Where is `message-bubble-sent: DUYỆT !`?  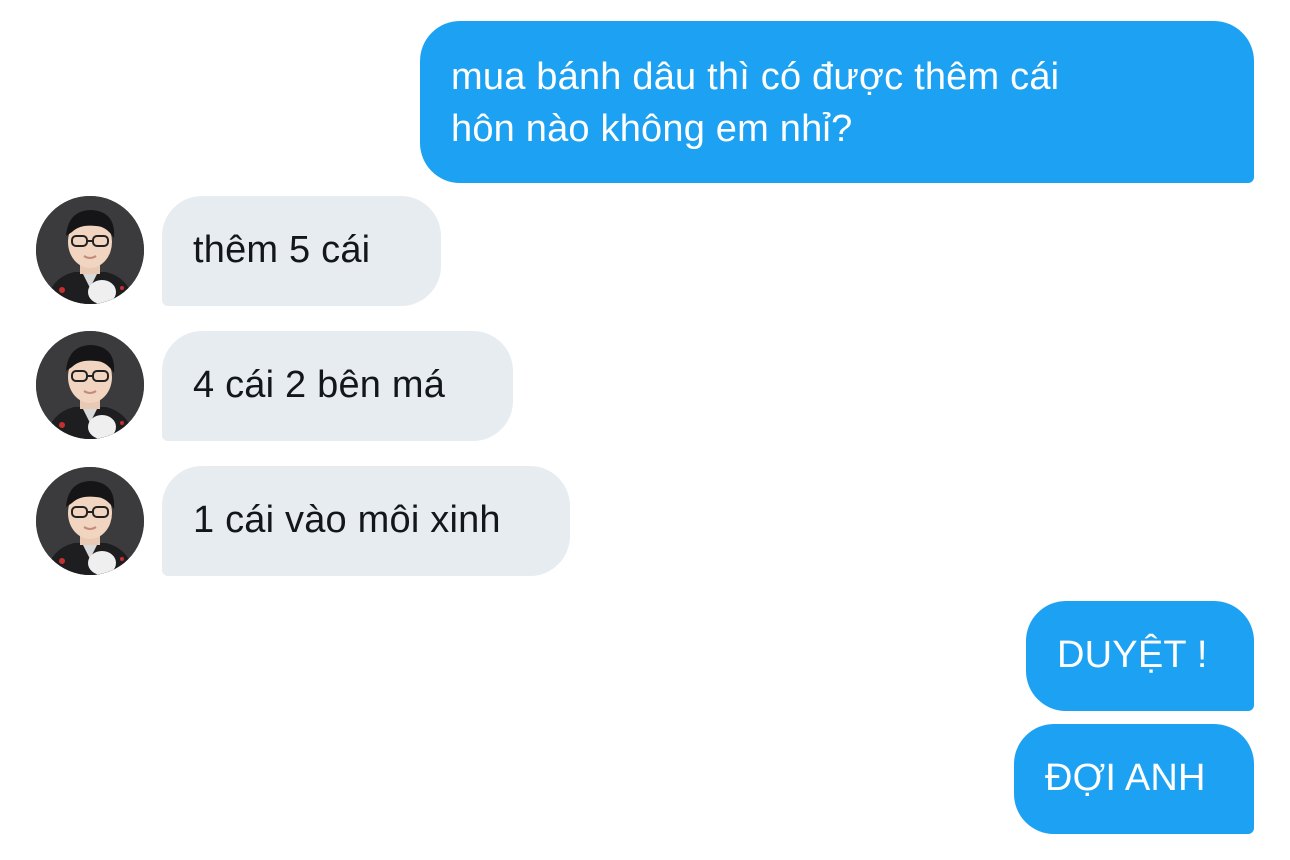
message-bubble-sent: DUYỆT ! is located at coordinates (1140, 656).